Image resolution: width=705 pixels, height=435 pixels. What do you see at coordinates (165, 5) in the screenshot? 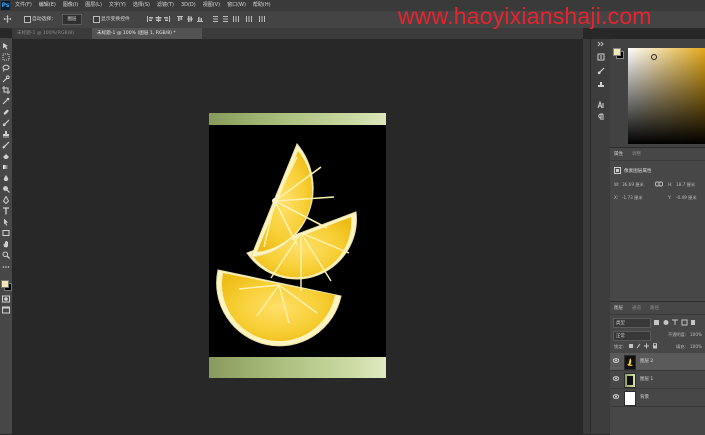
I see `menu-item-filter: 滤镜(T)` at bounding box center [165, 5].